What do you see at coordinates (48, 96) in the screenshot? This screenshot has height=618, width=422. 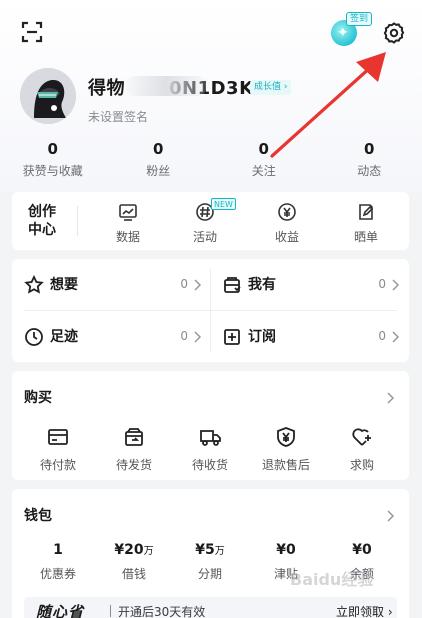 I see `avatar` at bounding box center [48, 96].